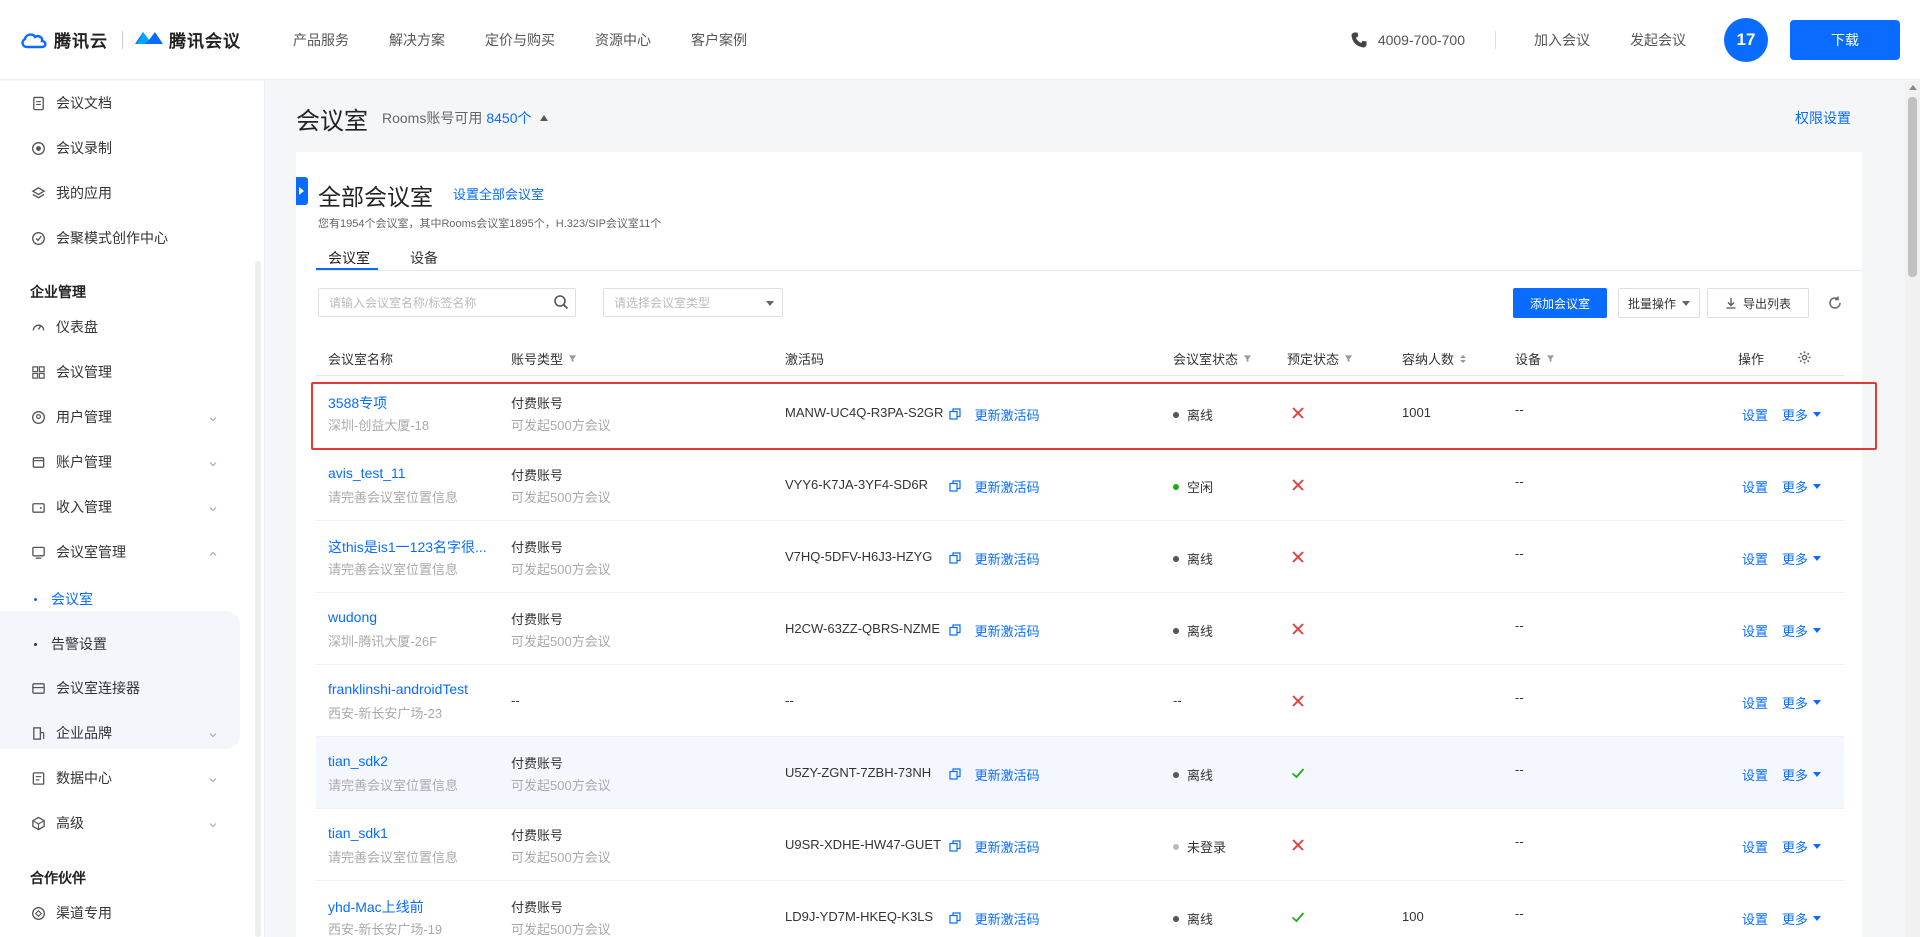  What do you see at coordinates (302, 191) in the screenshot?
I see `collapse-marker-icon` at bounding box center [302, 191].